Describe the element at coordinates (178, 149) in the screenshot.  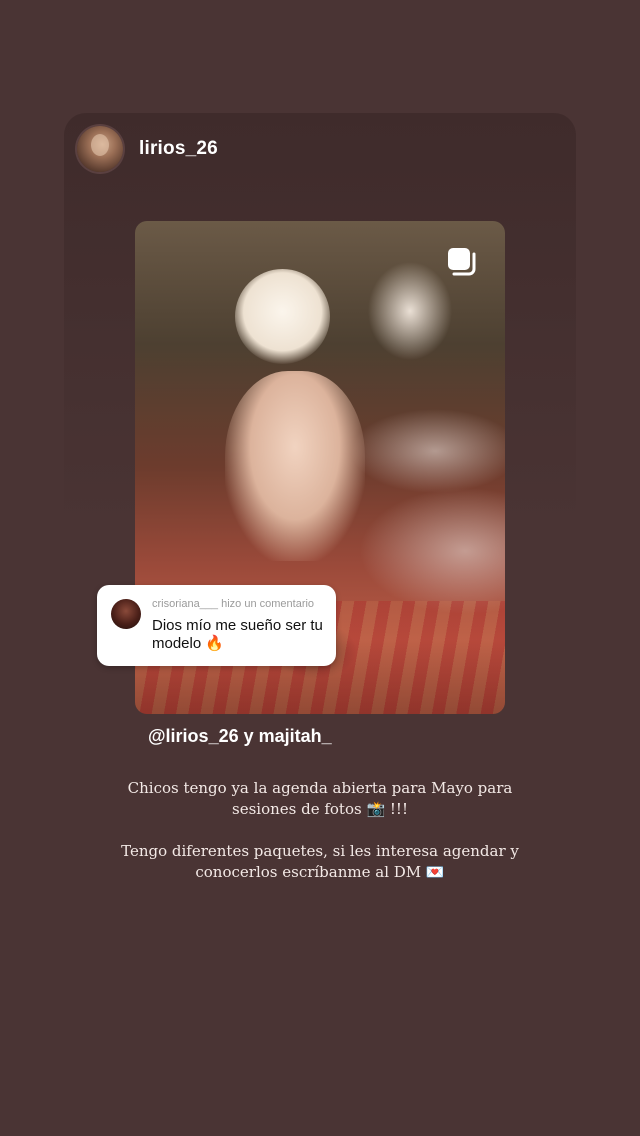
I see `post-username: lirios_26` at that location.